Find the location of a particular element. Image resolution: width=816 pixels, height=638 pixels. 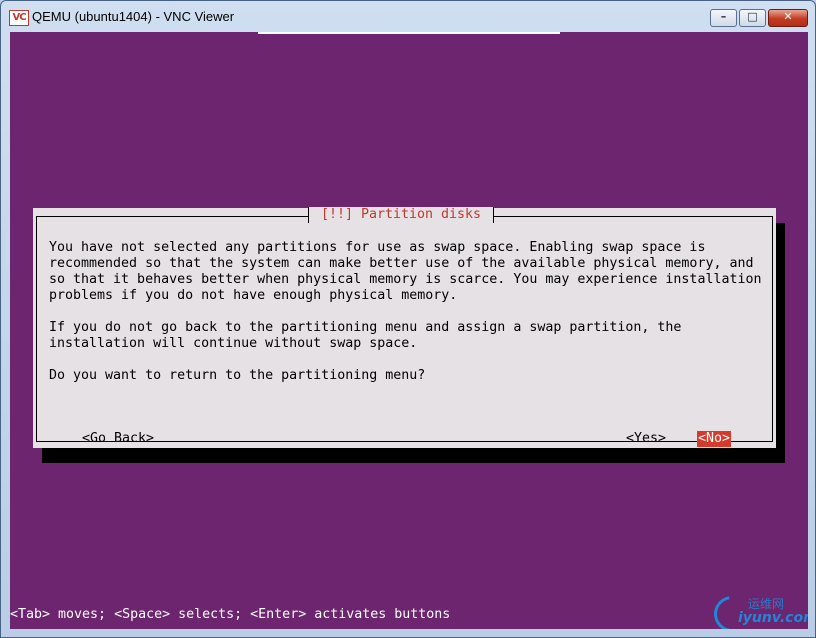

no-button: <No> is located at coordinates (714, 439).